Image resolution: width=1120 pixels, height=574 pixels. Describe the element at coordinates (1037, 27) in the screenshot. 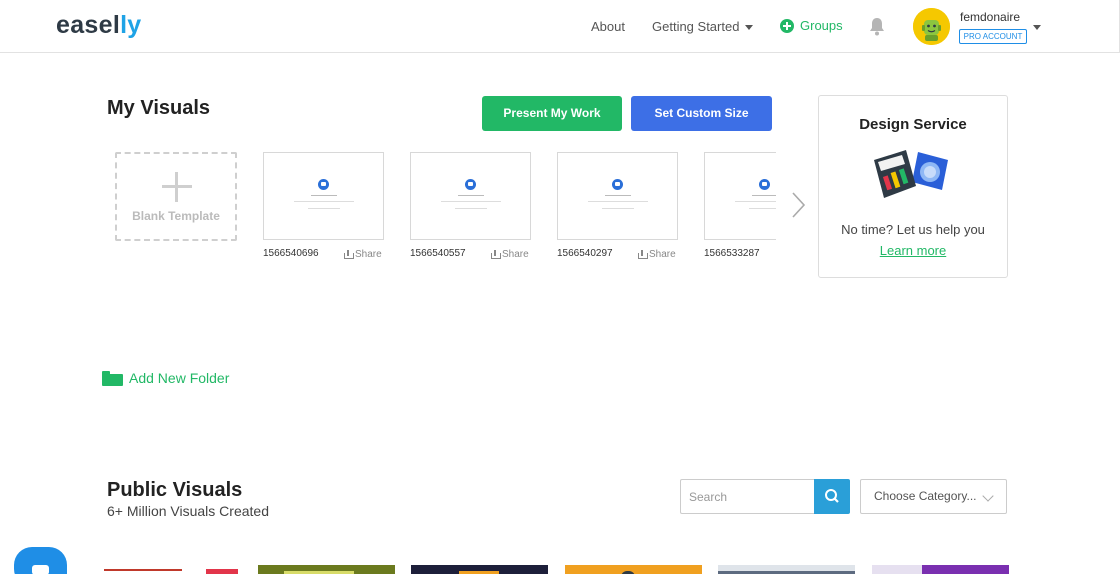

I see `user-menu-chevron-icon` at that location.